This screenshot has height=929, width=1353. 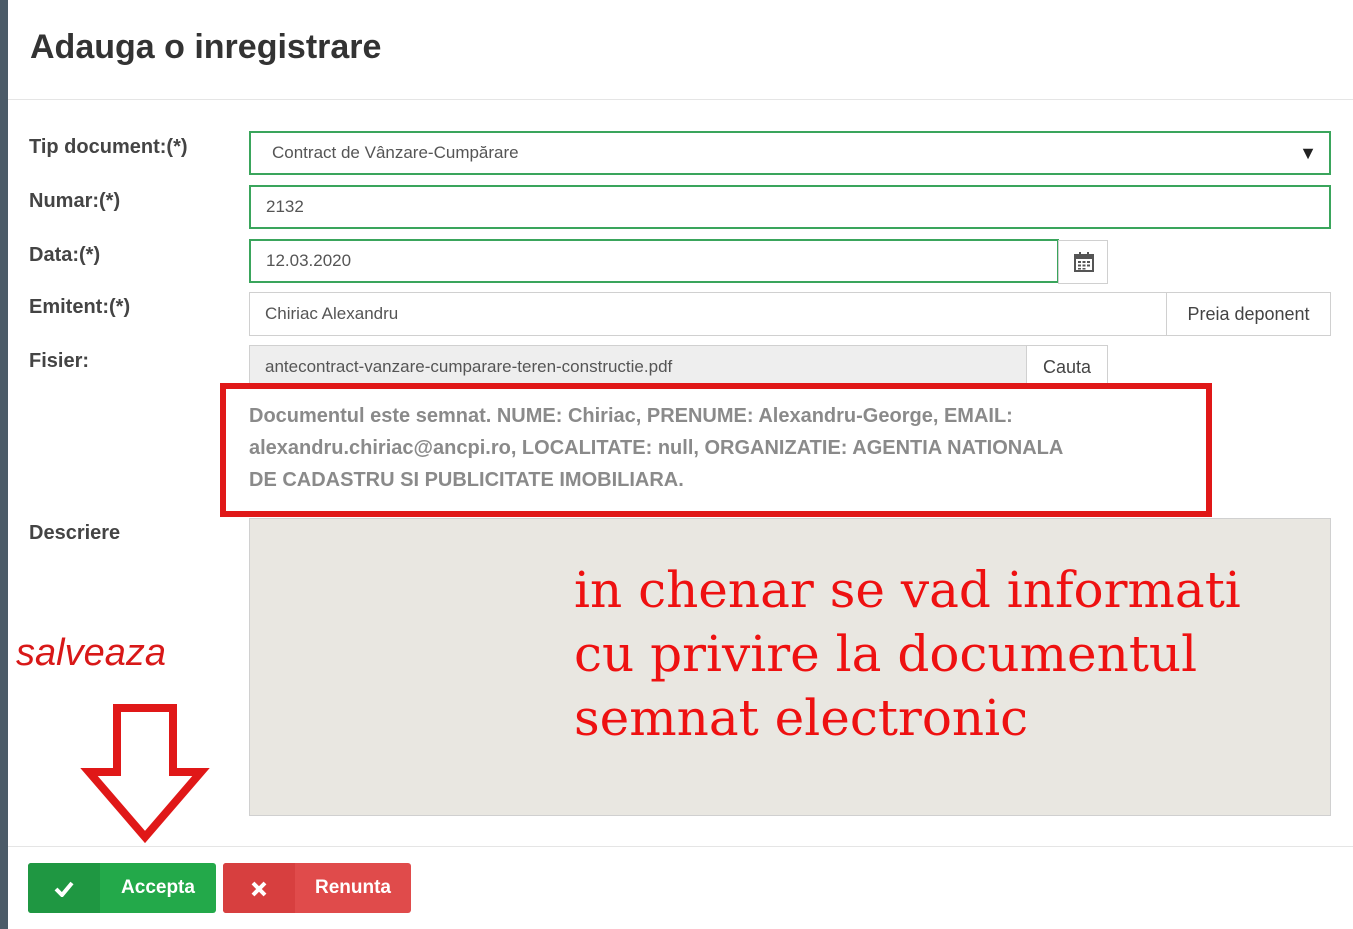 I want to click on data-input: 12.03.2020, so click(x=654, y=261).